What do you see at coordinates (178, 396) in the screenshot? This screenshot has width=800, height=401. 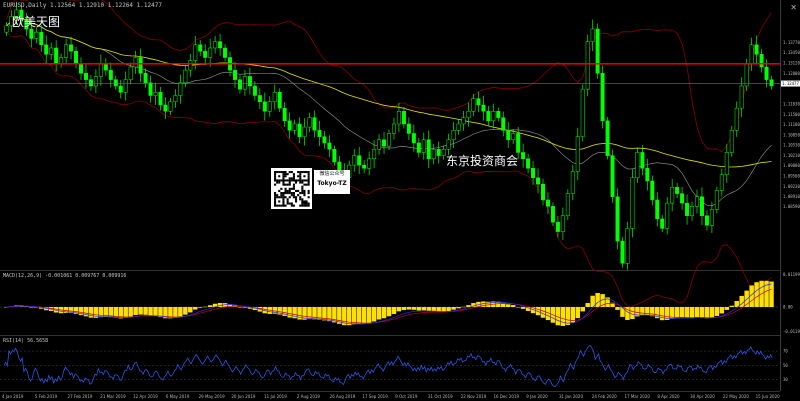 I see `time-tick-label: 6 May 2019` at bounding box center [178, 396].